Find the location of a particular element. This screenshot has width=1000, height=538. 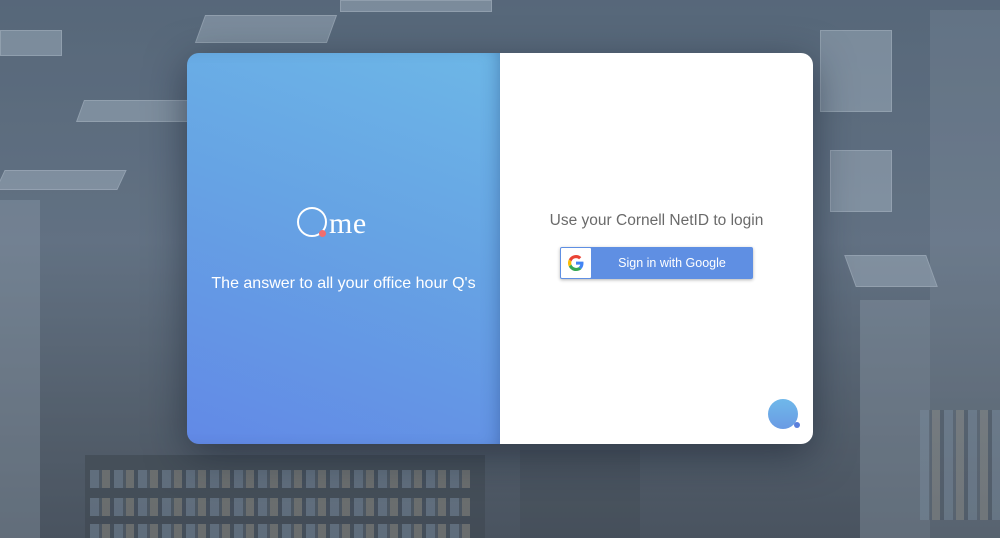

tagline: The answer to all your office hour Q's is located at coordinates (343, 283).